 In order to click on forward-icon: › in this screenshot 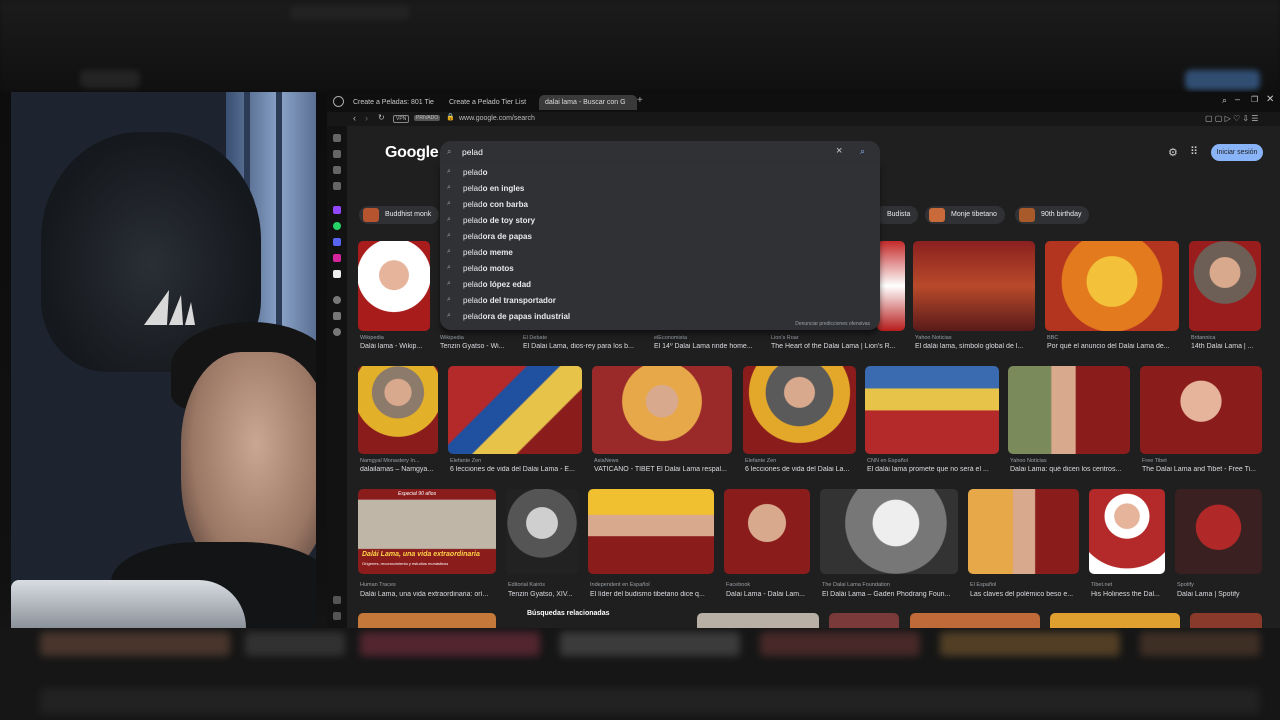, I will do `click(366, 118)`.